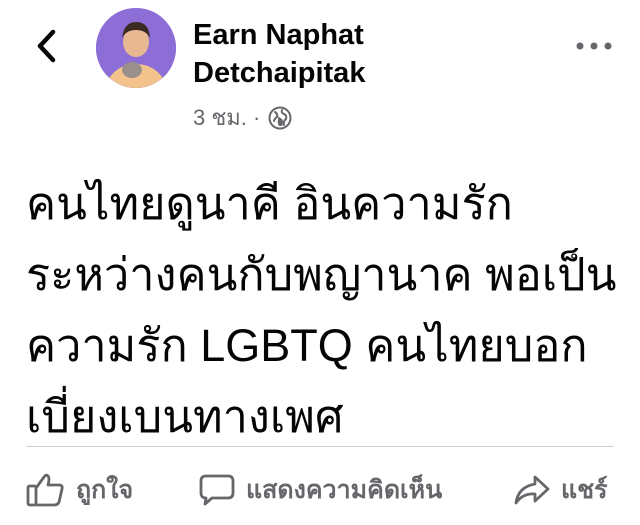  I want to click on comment-label: แสดงความคิดเห็น, so click(344, 490).